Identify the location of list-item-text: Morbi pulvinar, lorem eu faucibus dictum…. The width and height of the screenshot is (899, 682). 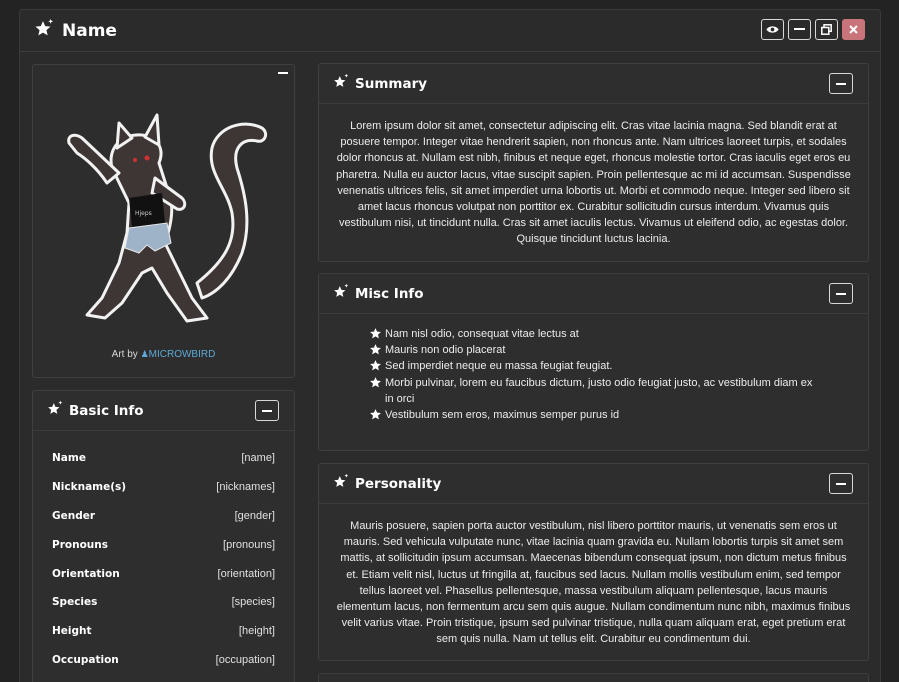
(599, 390).